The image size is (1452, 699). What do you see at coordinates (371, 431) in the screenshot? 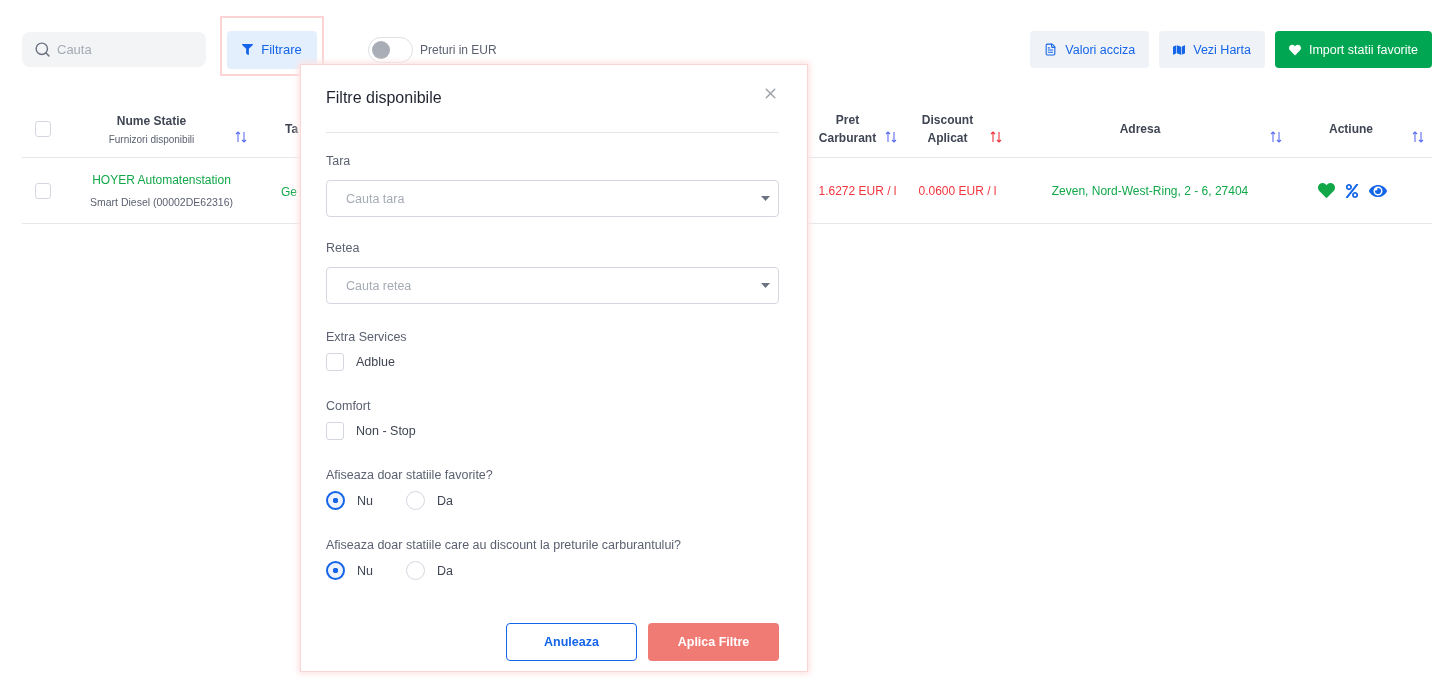
I see `checkbox-option: Non - Stop` at bounding box center [371, 431].